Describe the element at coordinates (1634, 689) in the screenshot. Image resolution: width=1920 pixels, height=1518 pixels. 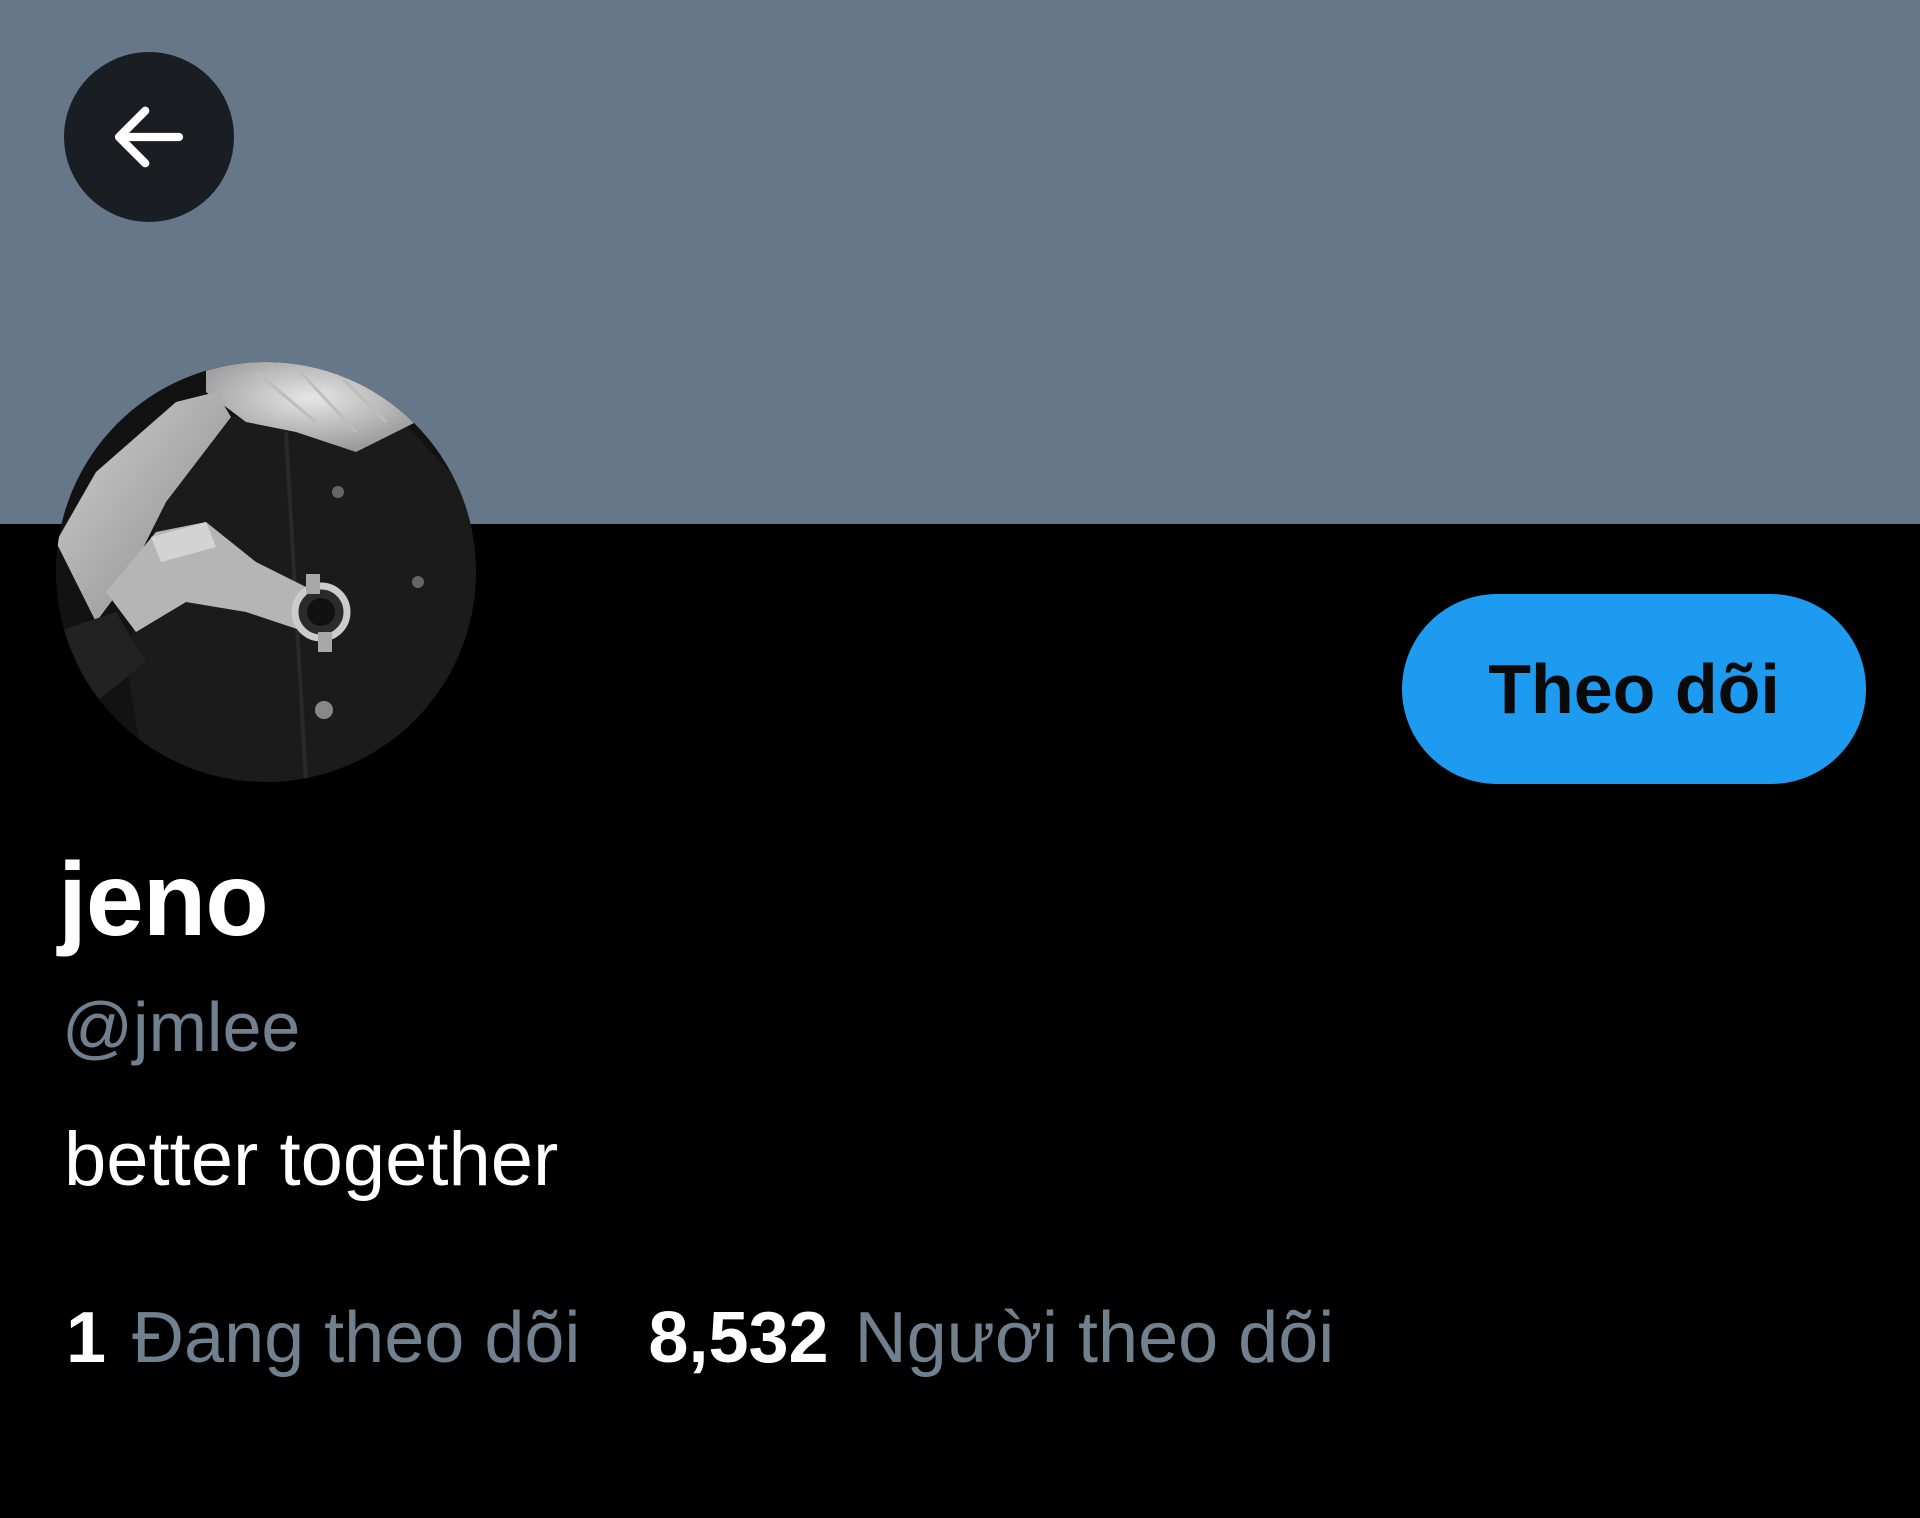
I see `follow-button: Theo dõi` at that location.